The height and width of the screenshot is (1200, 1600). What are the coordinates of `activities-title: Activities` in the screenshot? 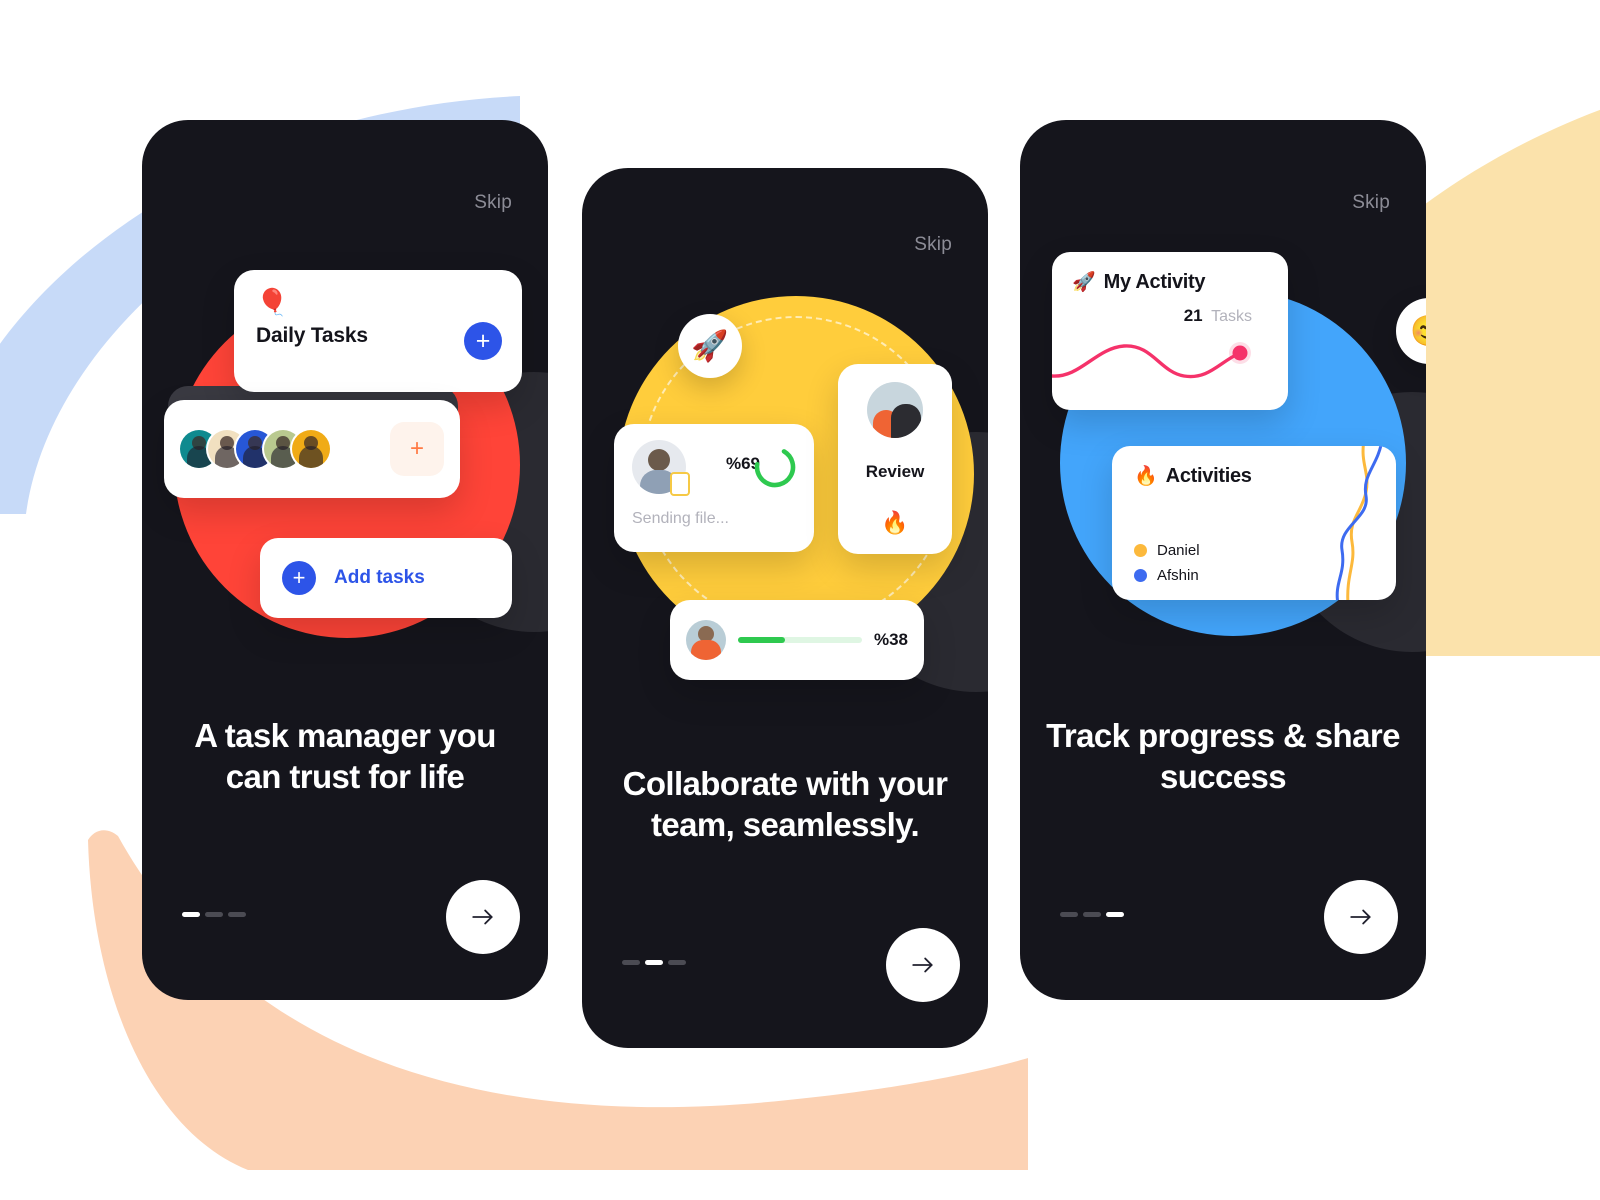 It's located at (1208, 475).